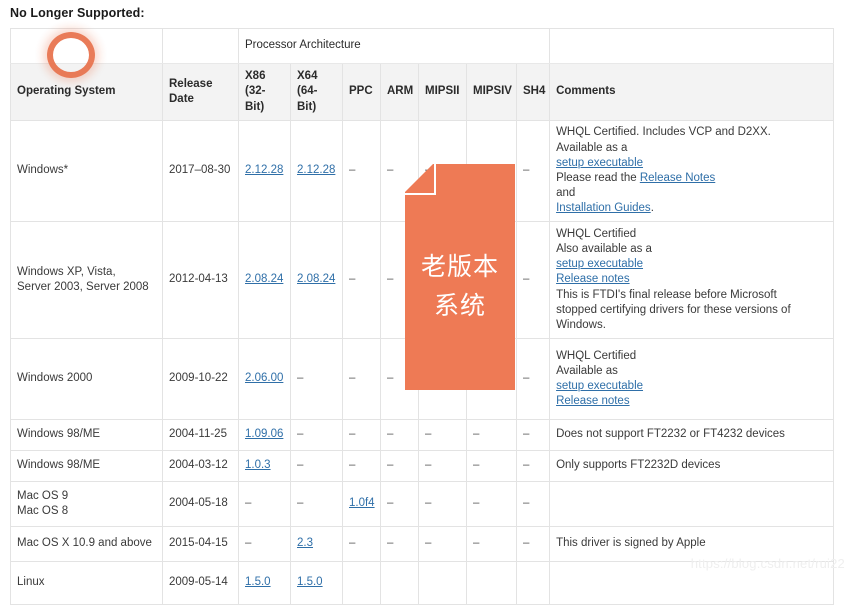 The width and height of the screenshot is (853, 605). I want to click on x64-line1: X64, so click(307, 76).